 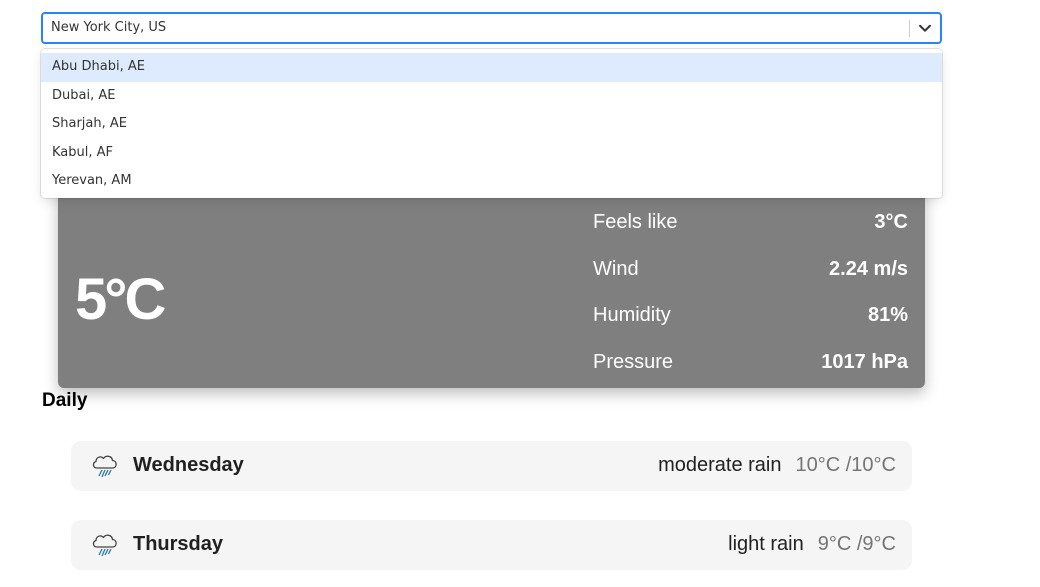 What do you see at coordinates (868, 268) in the screenshot?
I see `detail-value: 2.24 m/s` at bounding box center [868, 268].